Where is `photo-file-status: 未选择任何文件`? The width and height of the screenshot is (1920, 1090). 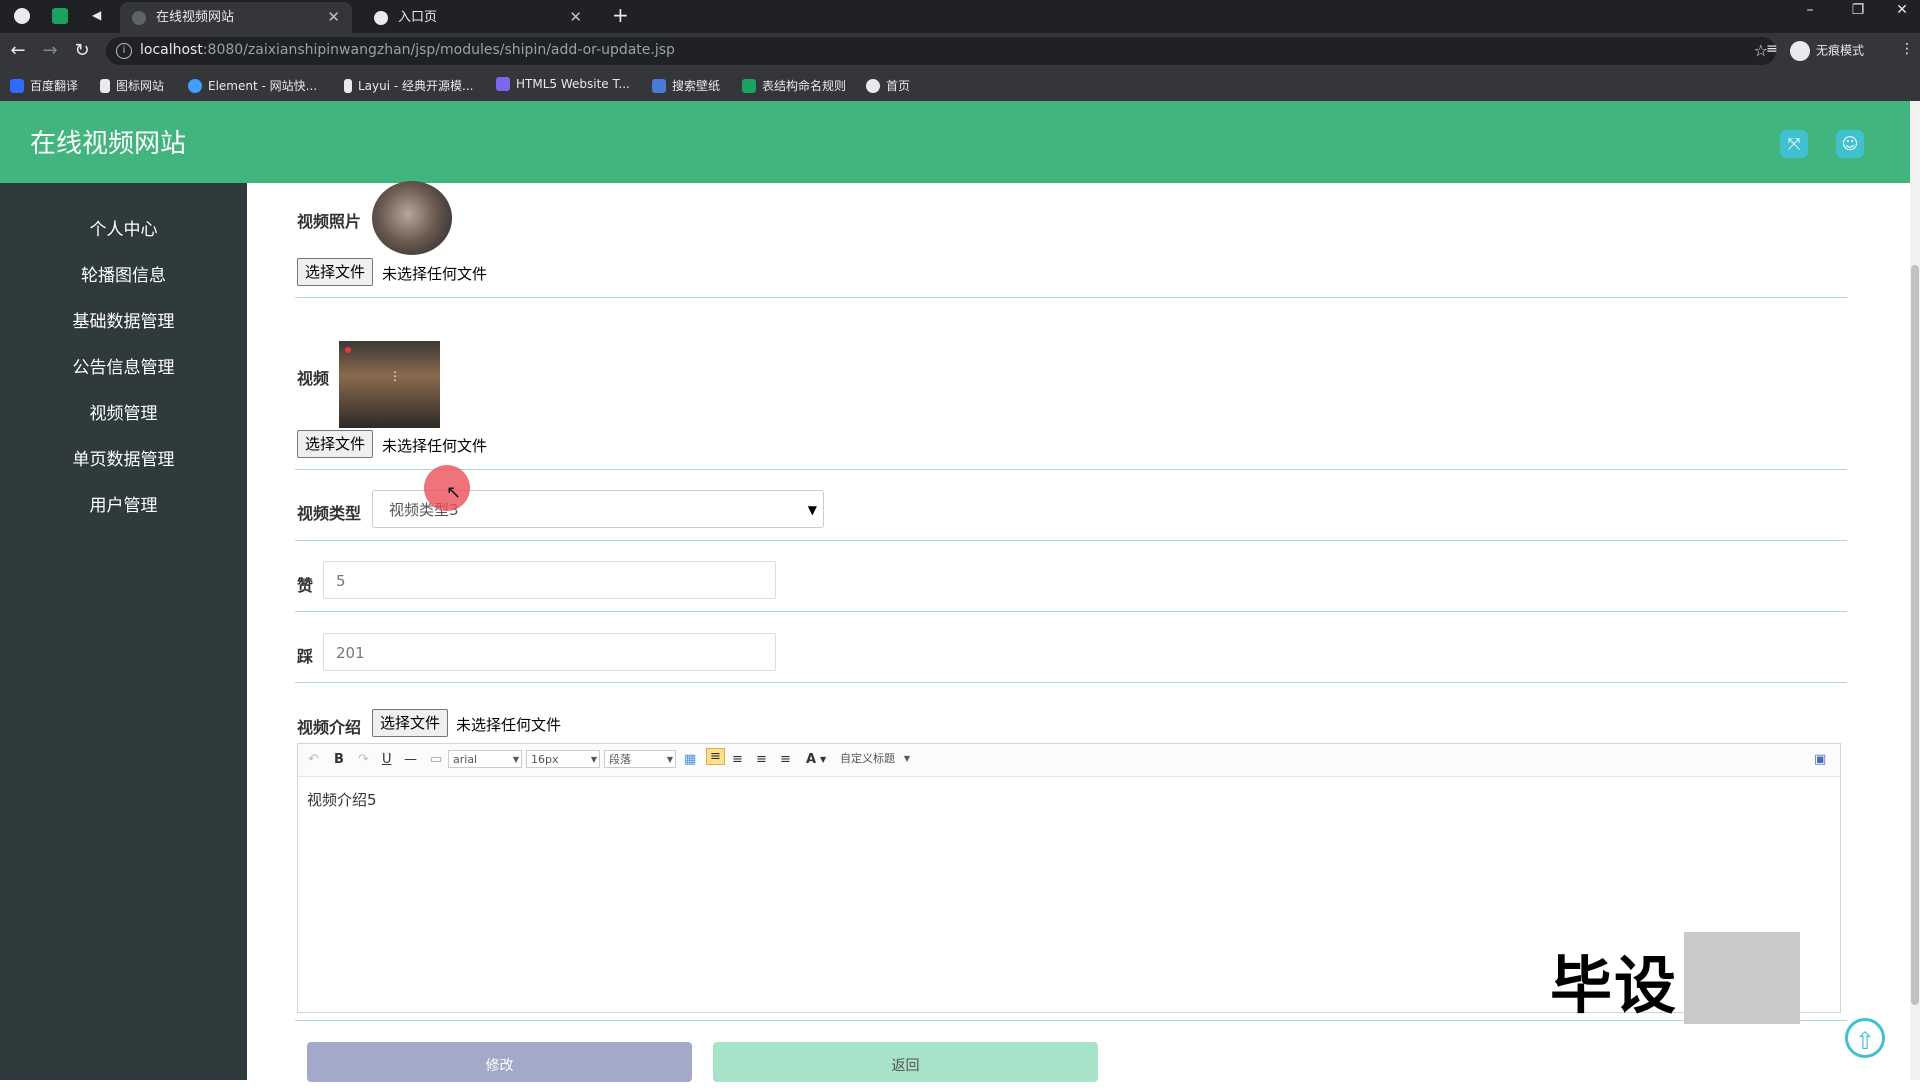
photo-file-status: 未选择任何文件 is located at coordinates (435, 274).